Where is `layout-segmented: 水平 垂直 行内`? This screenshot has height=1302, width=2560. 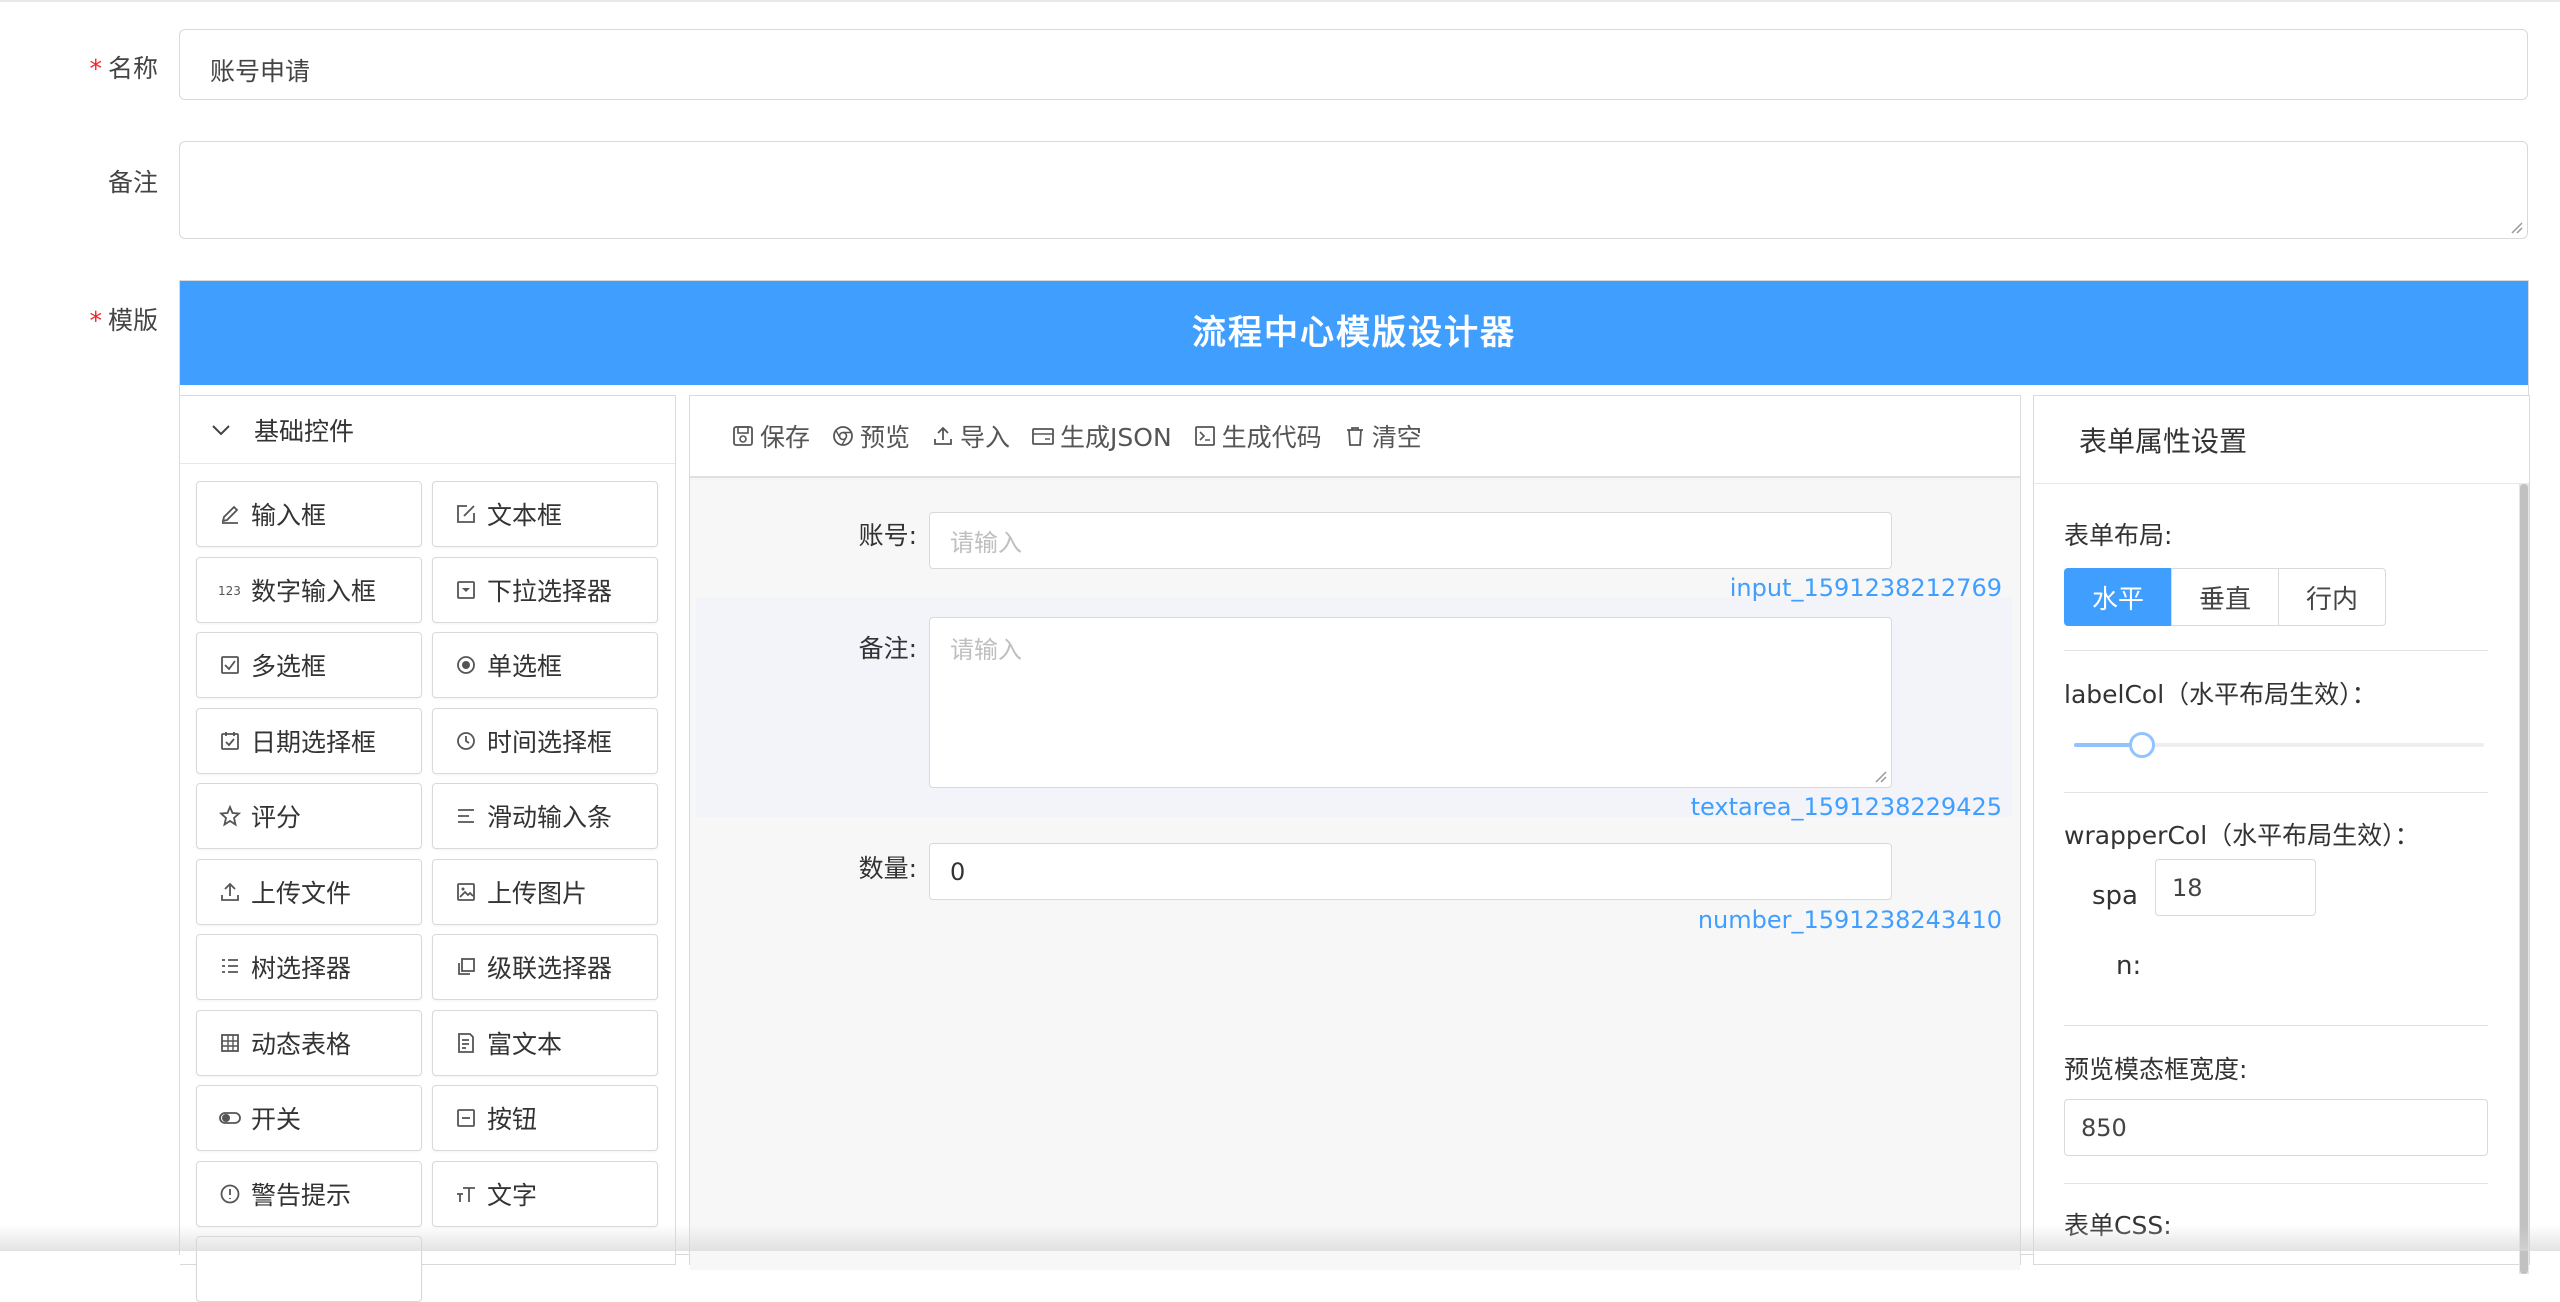 layout-segmented: 水平 垂直 行内 is located at coordinates (2225, 597).